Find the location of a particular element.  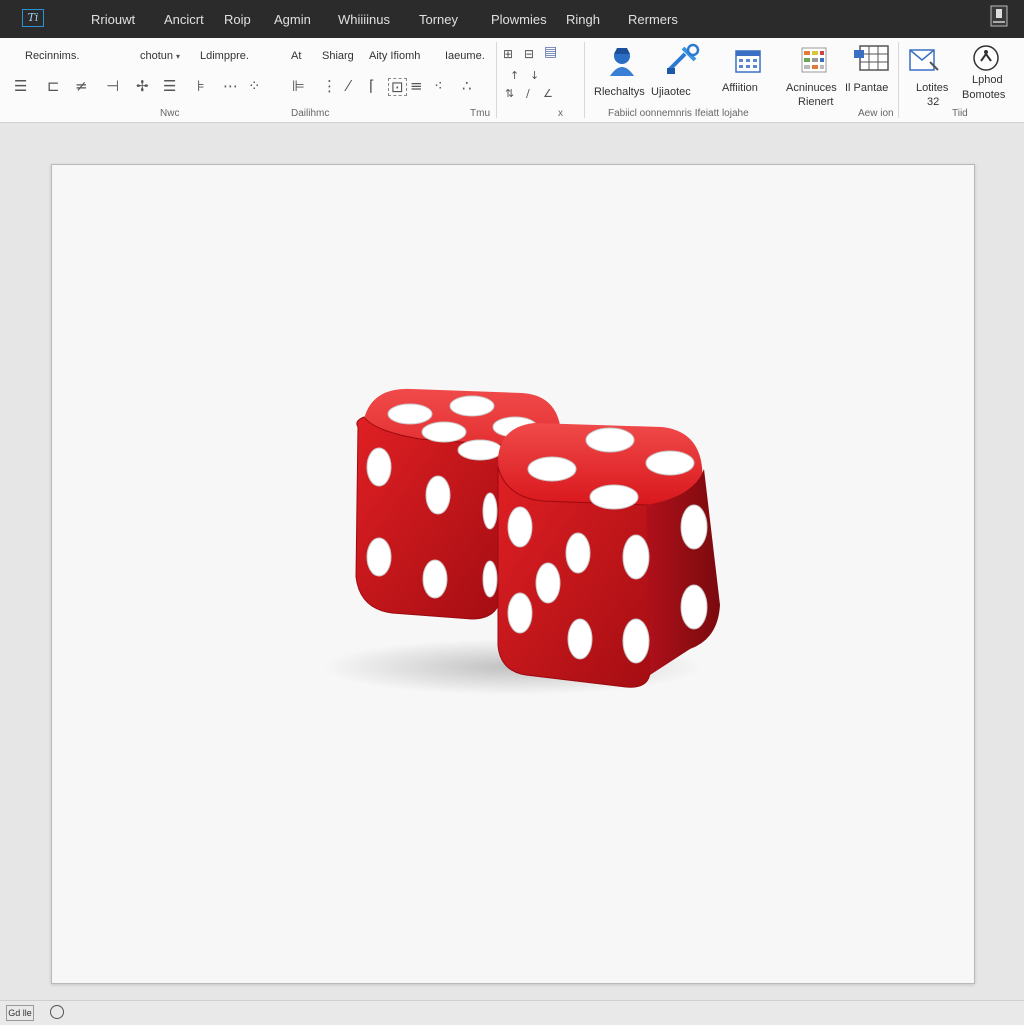

upload-icon is located at coordinates (986, 58).